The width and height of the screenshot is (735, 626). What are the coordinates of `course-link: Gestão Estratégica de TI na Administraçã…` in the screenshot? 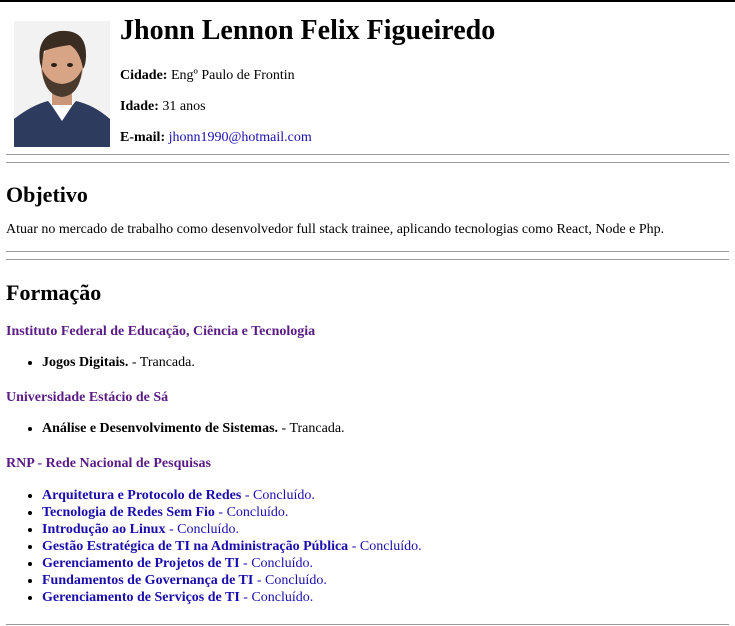 It's located at (195, 546).